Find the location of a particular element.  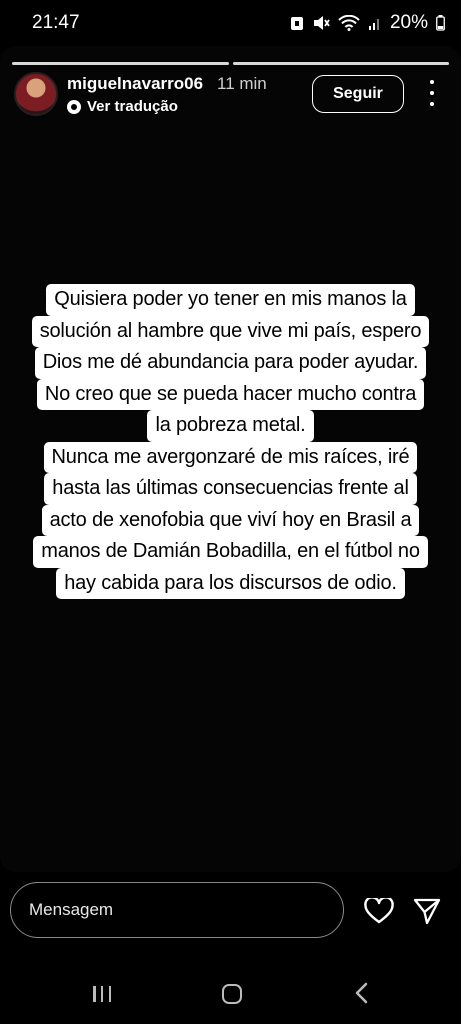

reply-bar: Mensagem is located at coordinates (230, 912).